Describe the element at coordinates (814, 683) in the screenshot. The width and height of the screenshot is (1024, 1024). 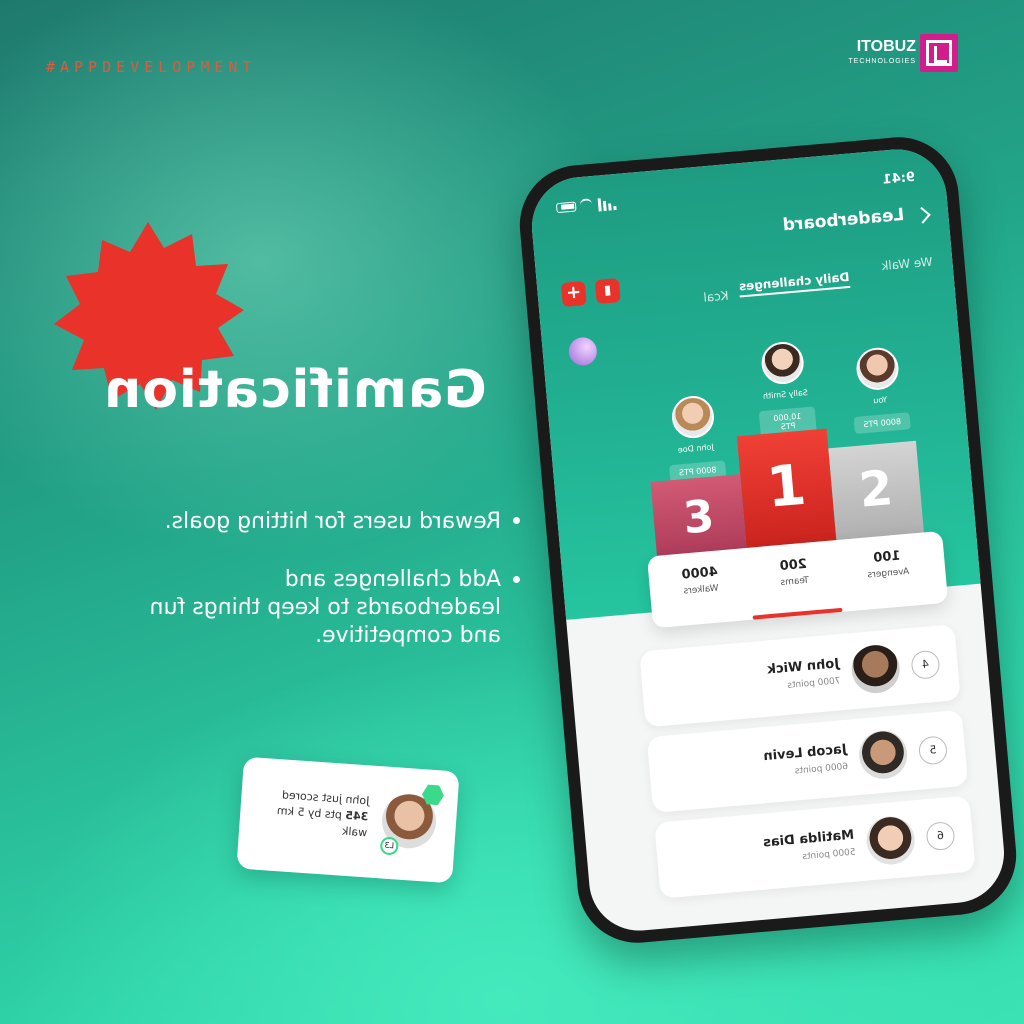
I see `rank-points: 7000 points` at that location.